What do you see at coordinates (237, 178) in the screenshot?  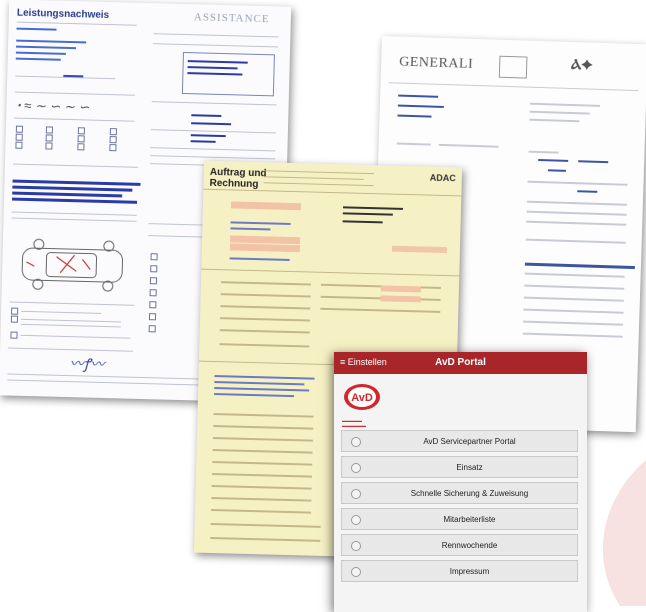 I see `adac-title: Auftrag und Rechnung` at bounding box center [237, 178].